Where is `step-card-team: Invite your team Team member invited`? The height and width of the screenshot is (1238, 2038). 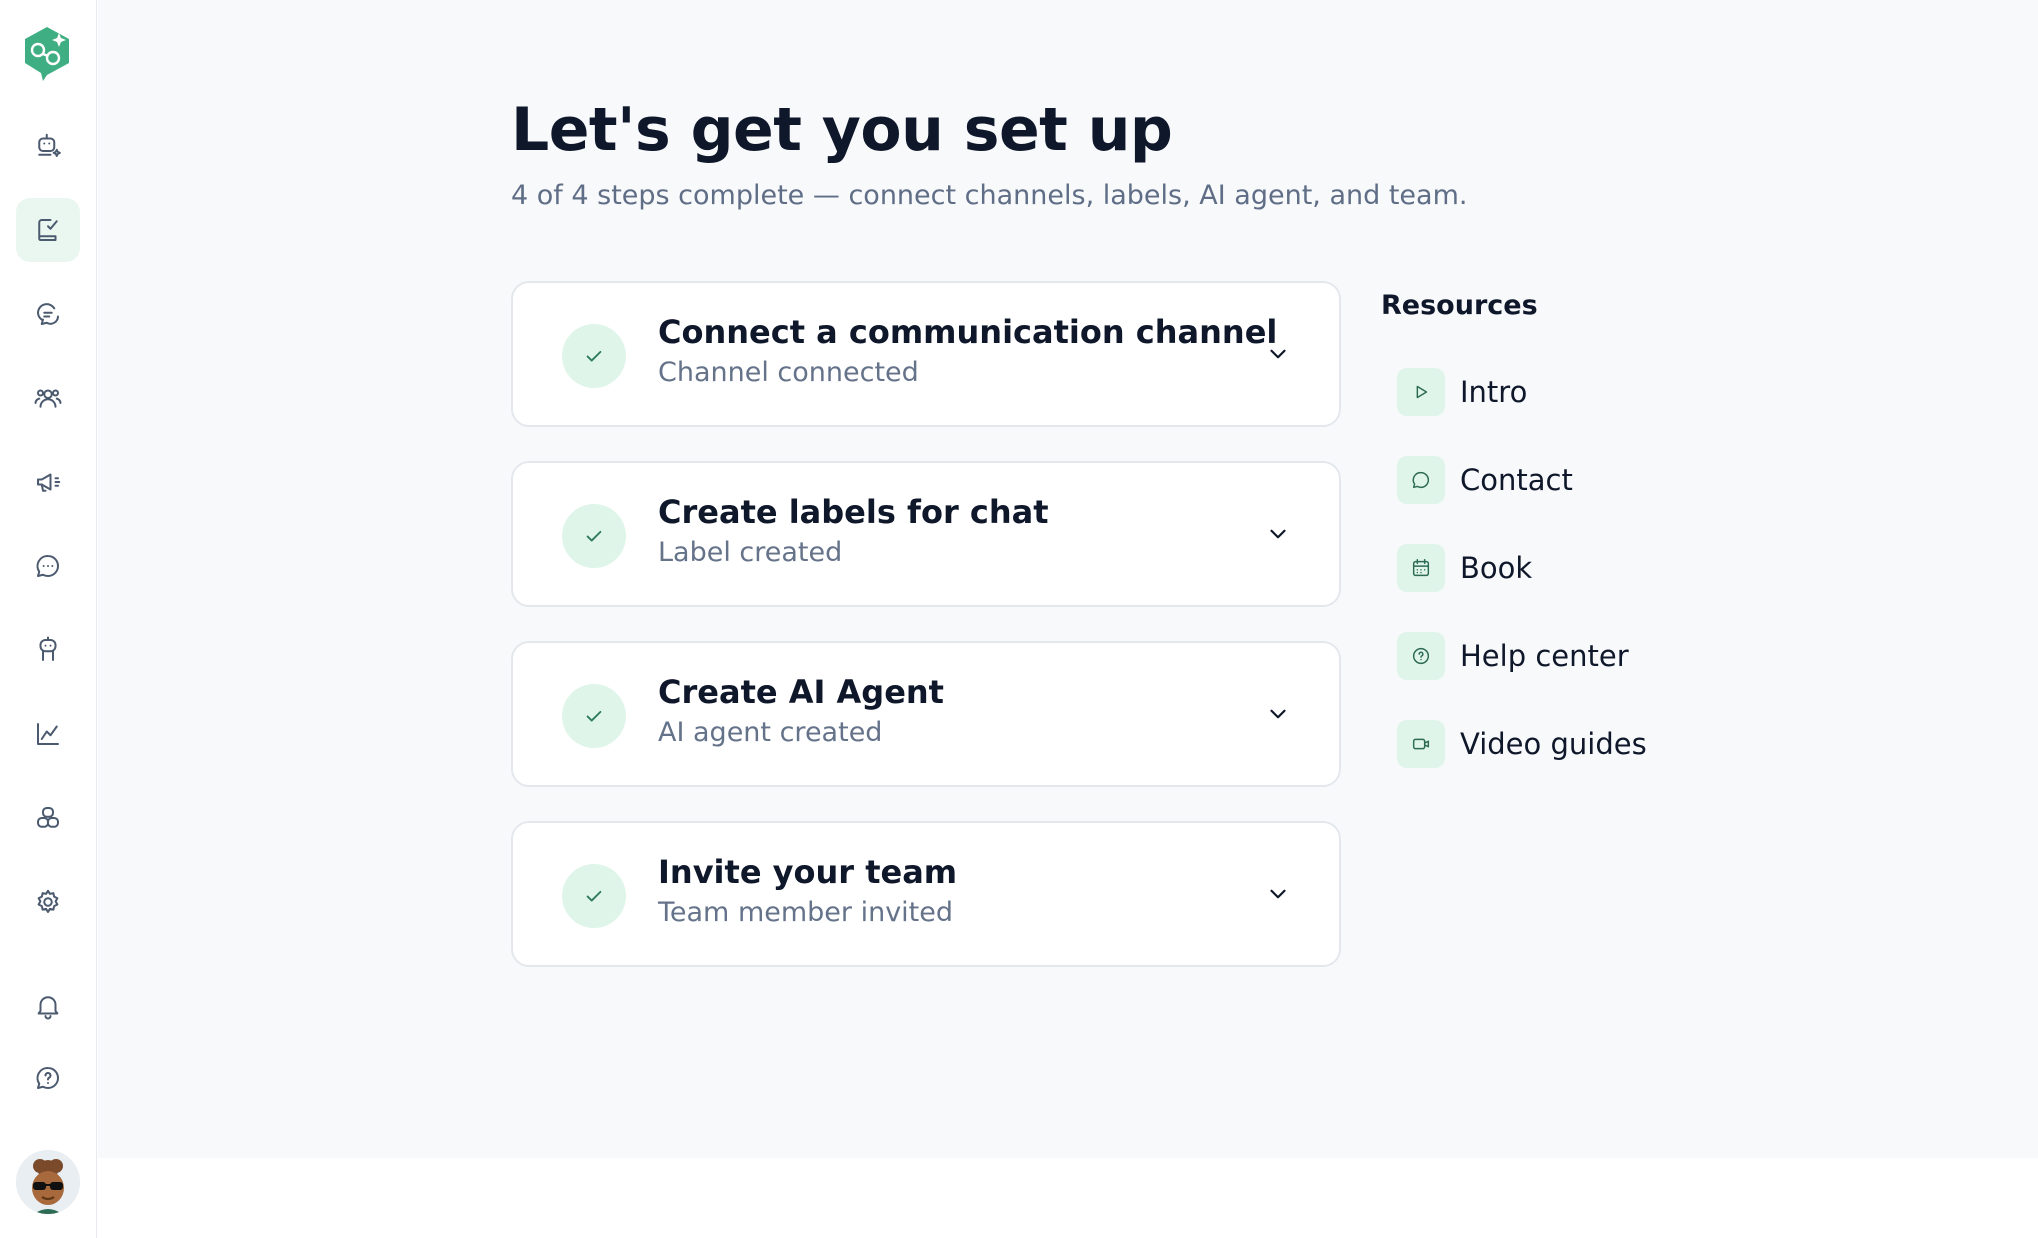
step-card-team: Invite your team Team member invited is located at coordinates (926, 894).